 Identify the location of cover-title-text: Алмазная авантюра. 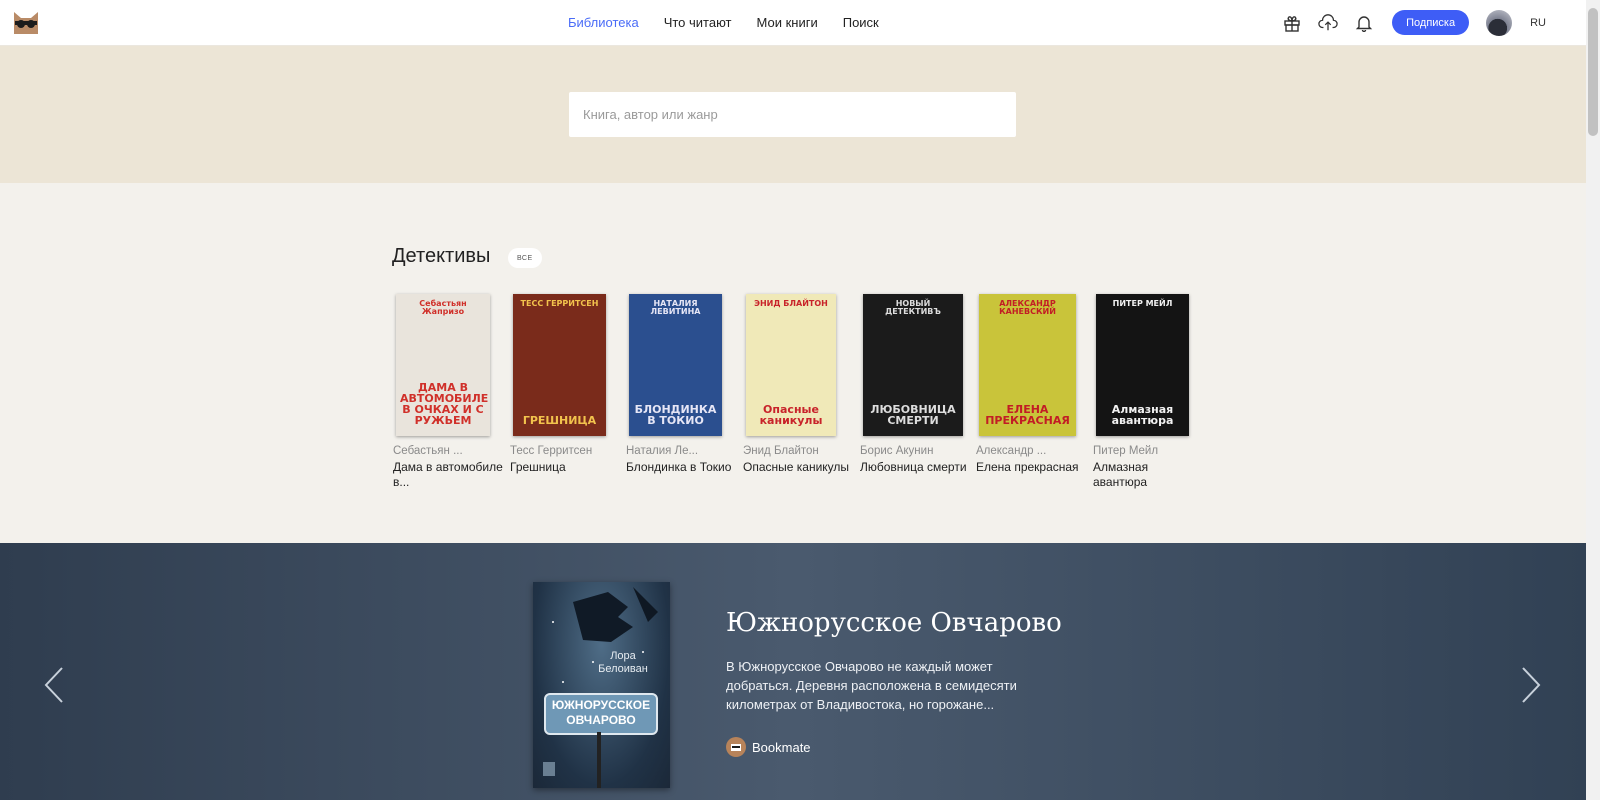
(1142, 415).